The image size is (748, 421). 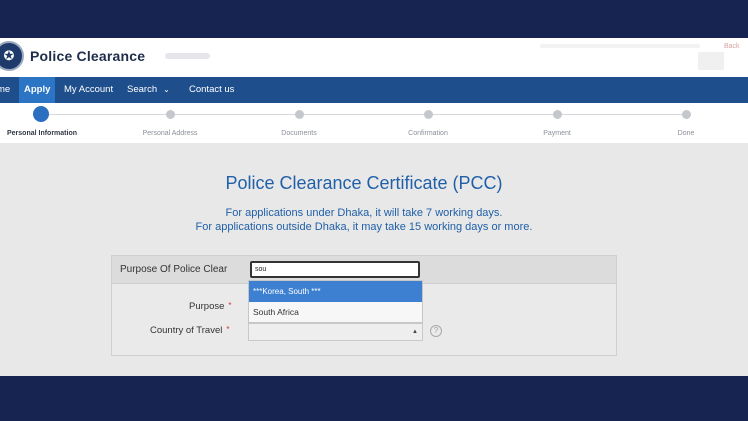 I want to click on purpose-label: Purpose *, so click(x=210, y=306).